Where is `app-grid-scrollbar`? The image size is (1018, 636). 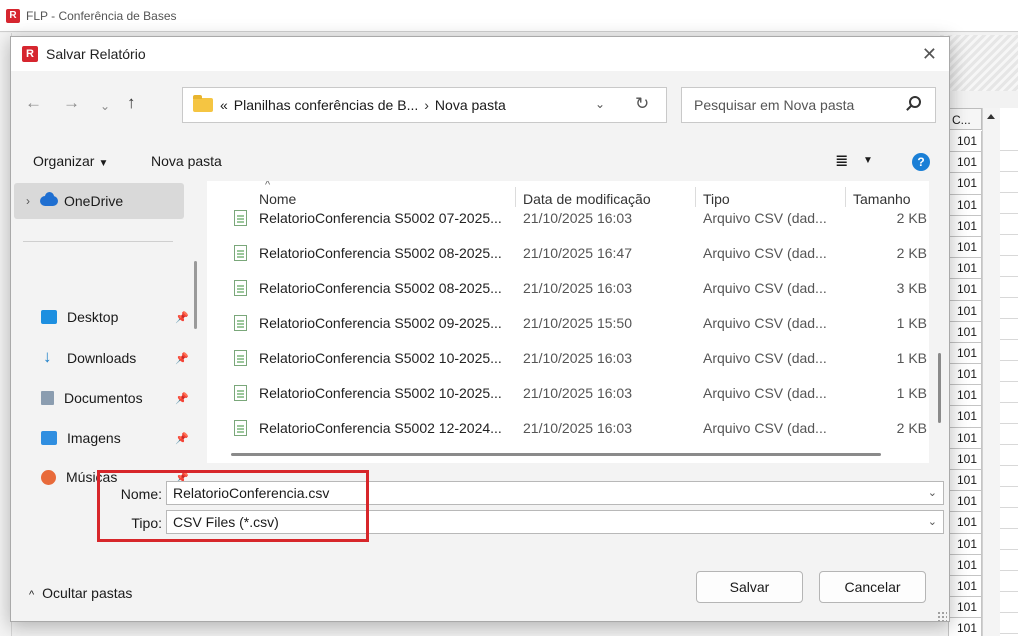 app-grid-scrollbar is located at coordinates (991, 372).